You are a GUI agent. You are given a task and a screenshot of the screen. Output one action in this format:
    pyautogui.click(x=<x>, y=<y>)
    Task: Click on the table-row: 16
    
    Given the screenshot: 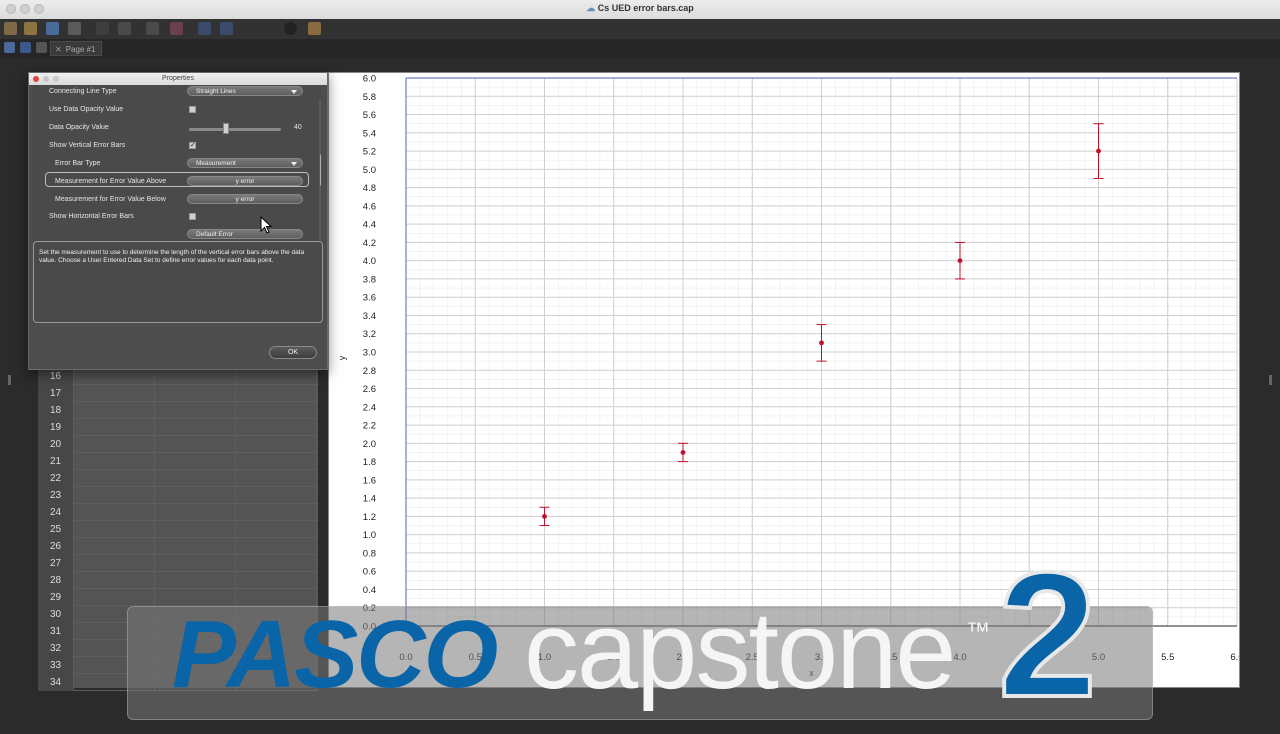 What is the action you would take?
    pyautogui.click(x=178, y=376)
    